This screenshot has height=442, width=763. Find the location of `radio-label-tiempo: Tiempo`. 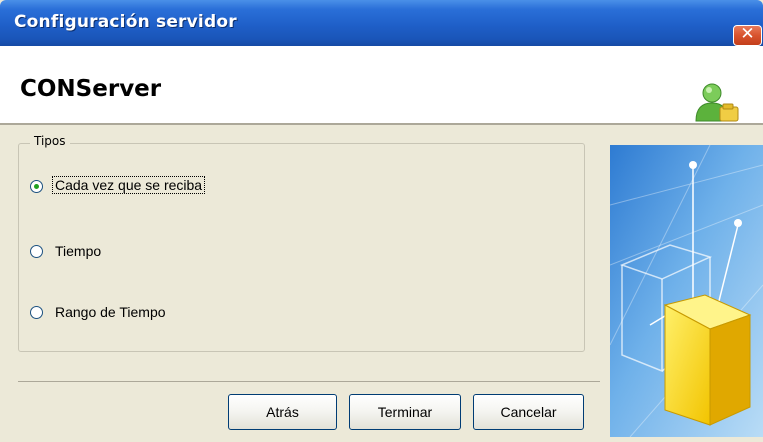

radio-label-tiempo: Tiempo is located at coordinates (78, 251).